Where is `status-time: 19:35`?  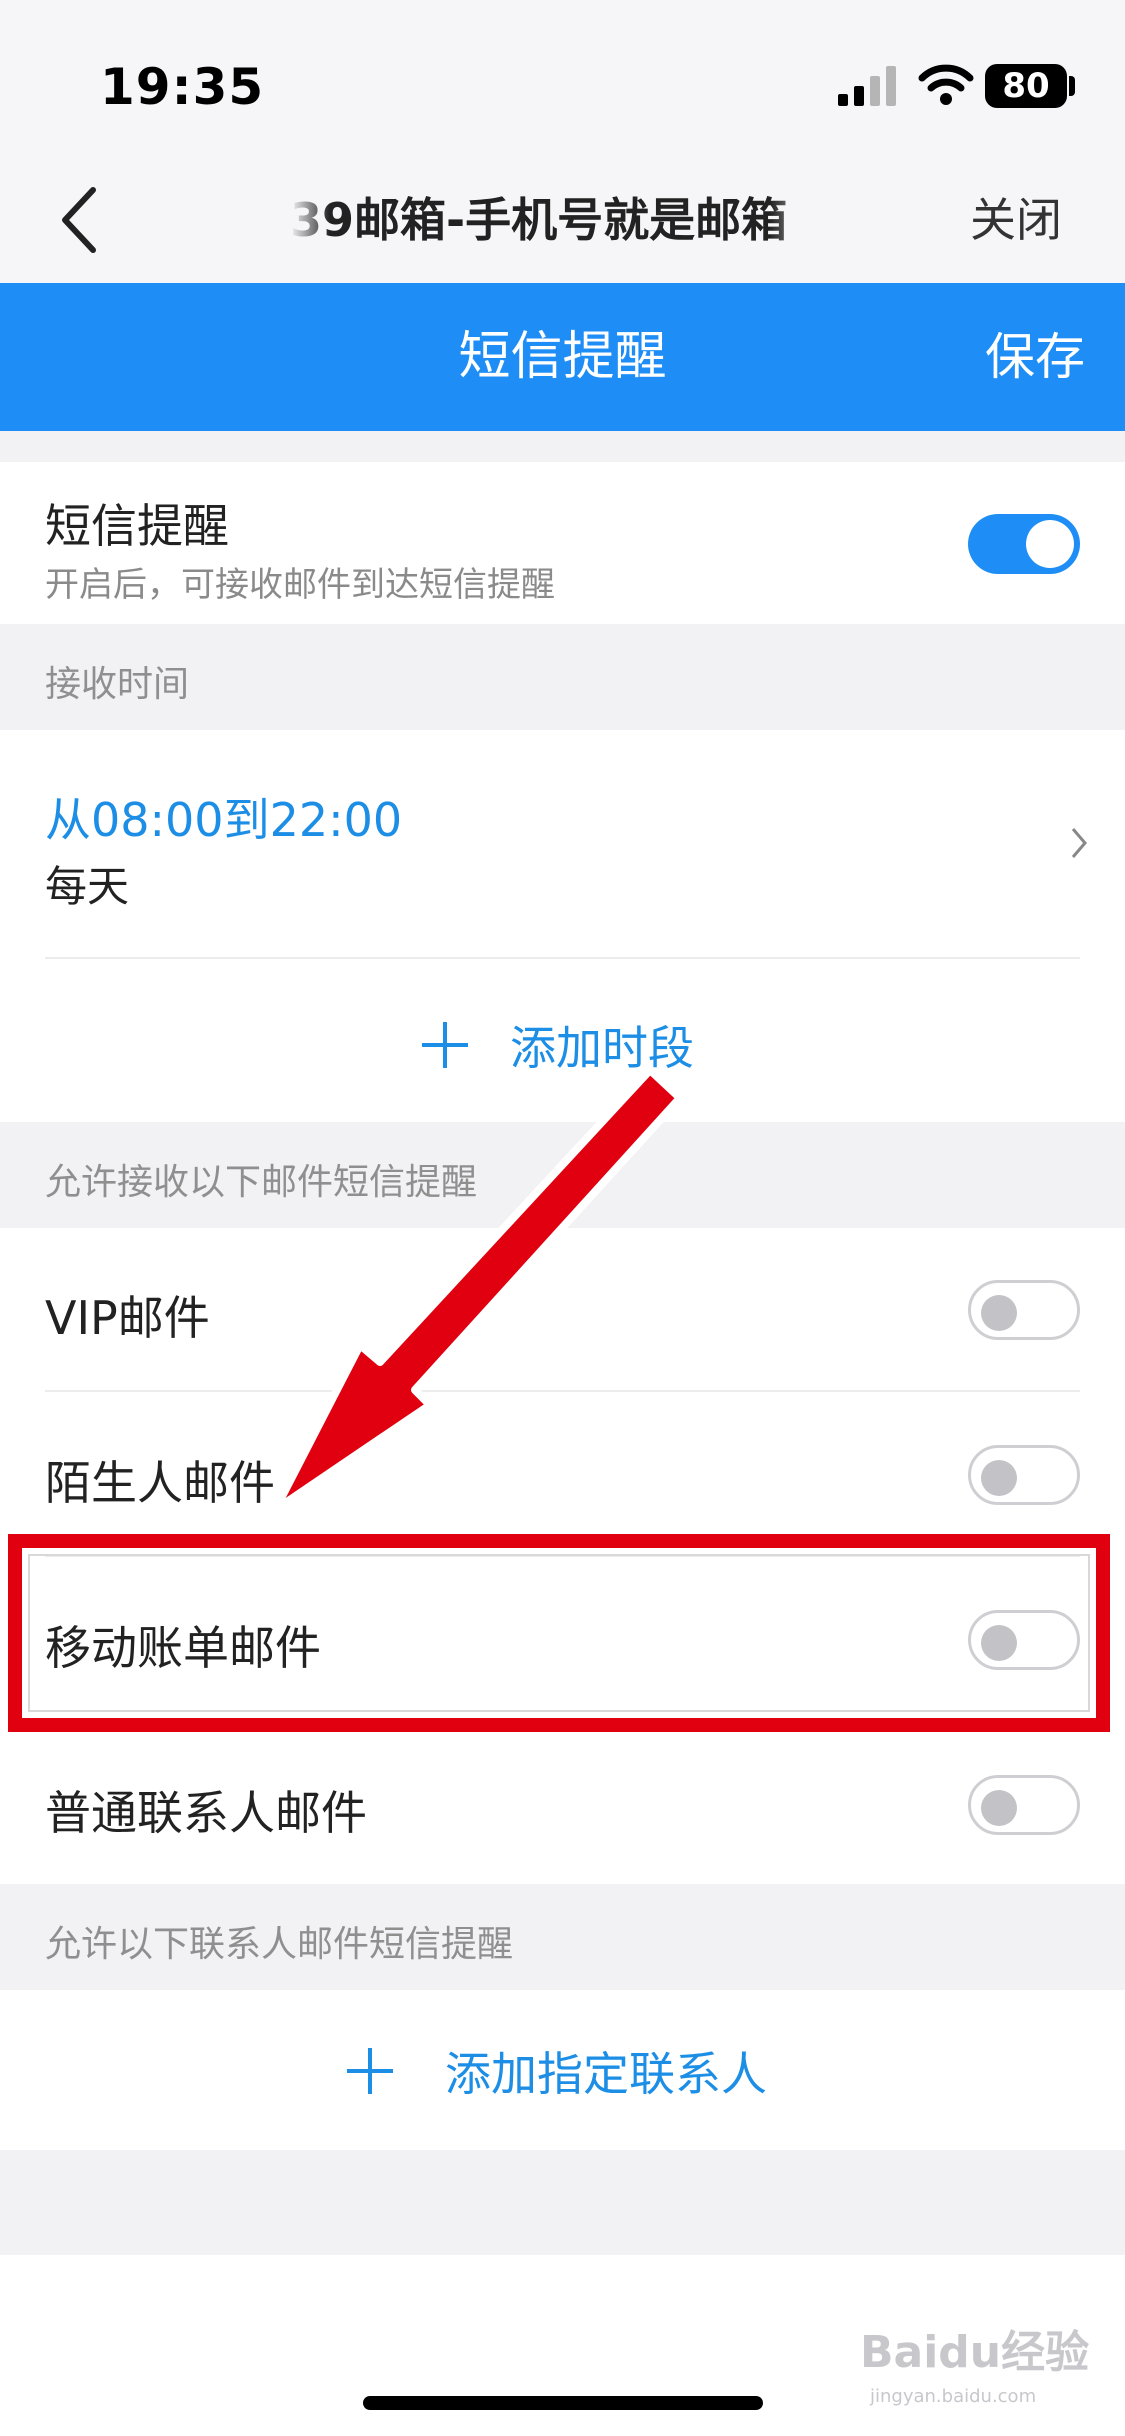 status-time: 19:35 is located at coordinates (182, 87).